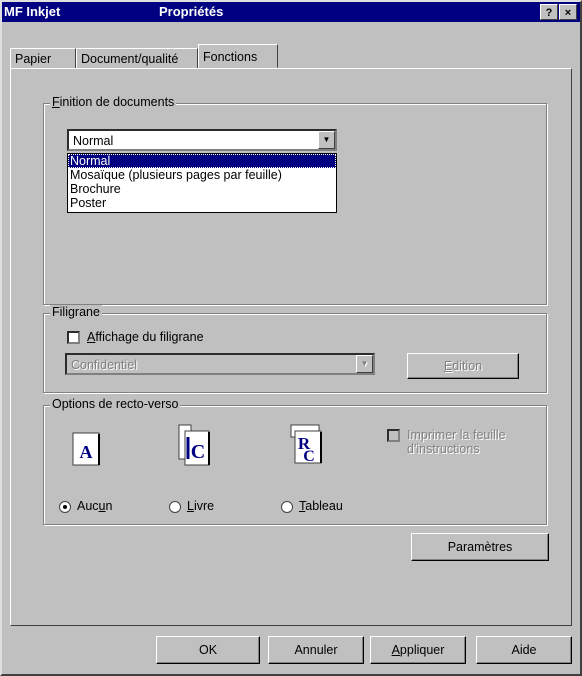 This screenshot has width=582, height=676. Describe the element at coordinates (393, 435) in the screenshot. I see `instructions-checkbox` at that location.